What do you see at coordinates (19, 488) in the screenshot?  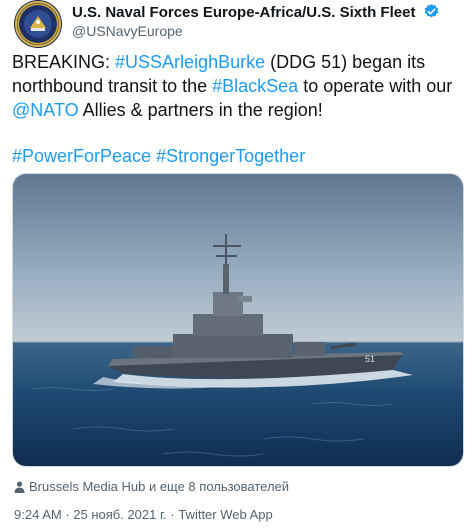 I see `person-icon` at bounding box center [19, 488].